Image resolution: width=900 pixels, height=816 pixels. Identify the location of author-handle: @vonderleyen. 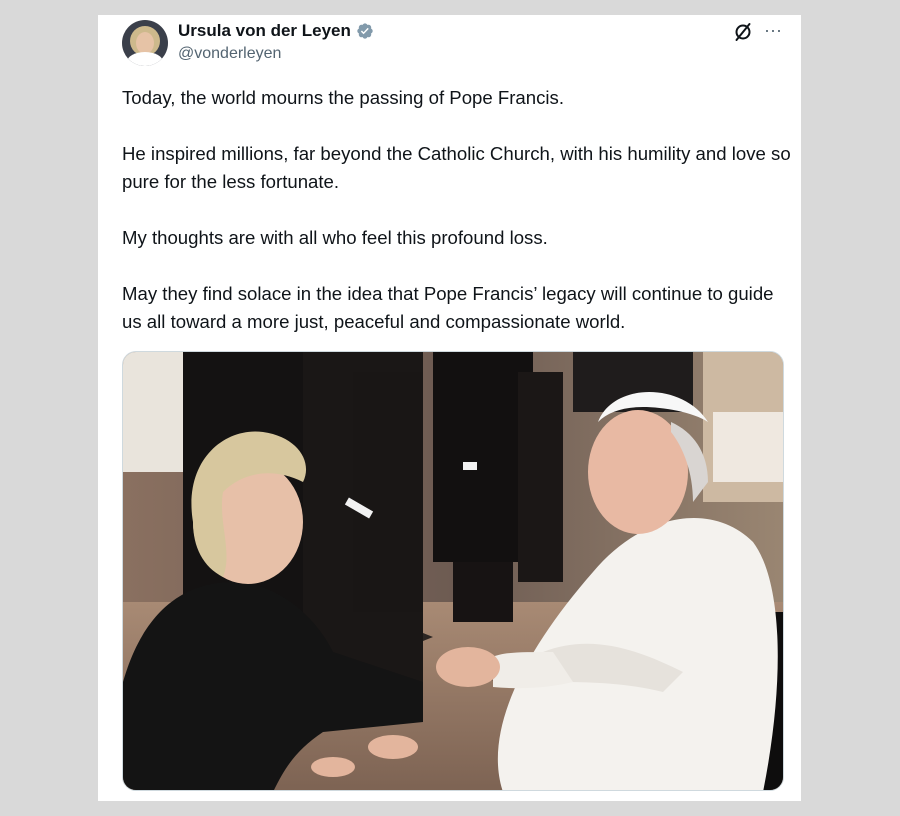
(229, 54).